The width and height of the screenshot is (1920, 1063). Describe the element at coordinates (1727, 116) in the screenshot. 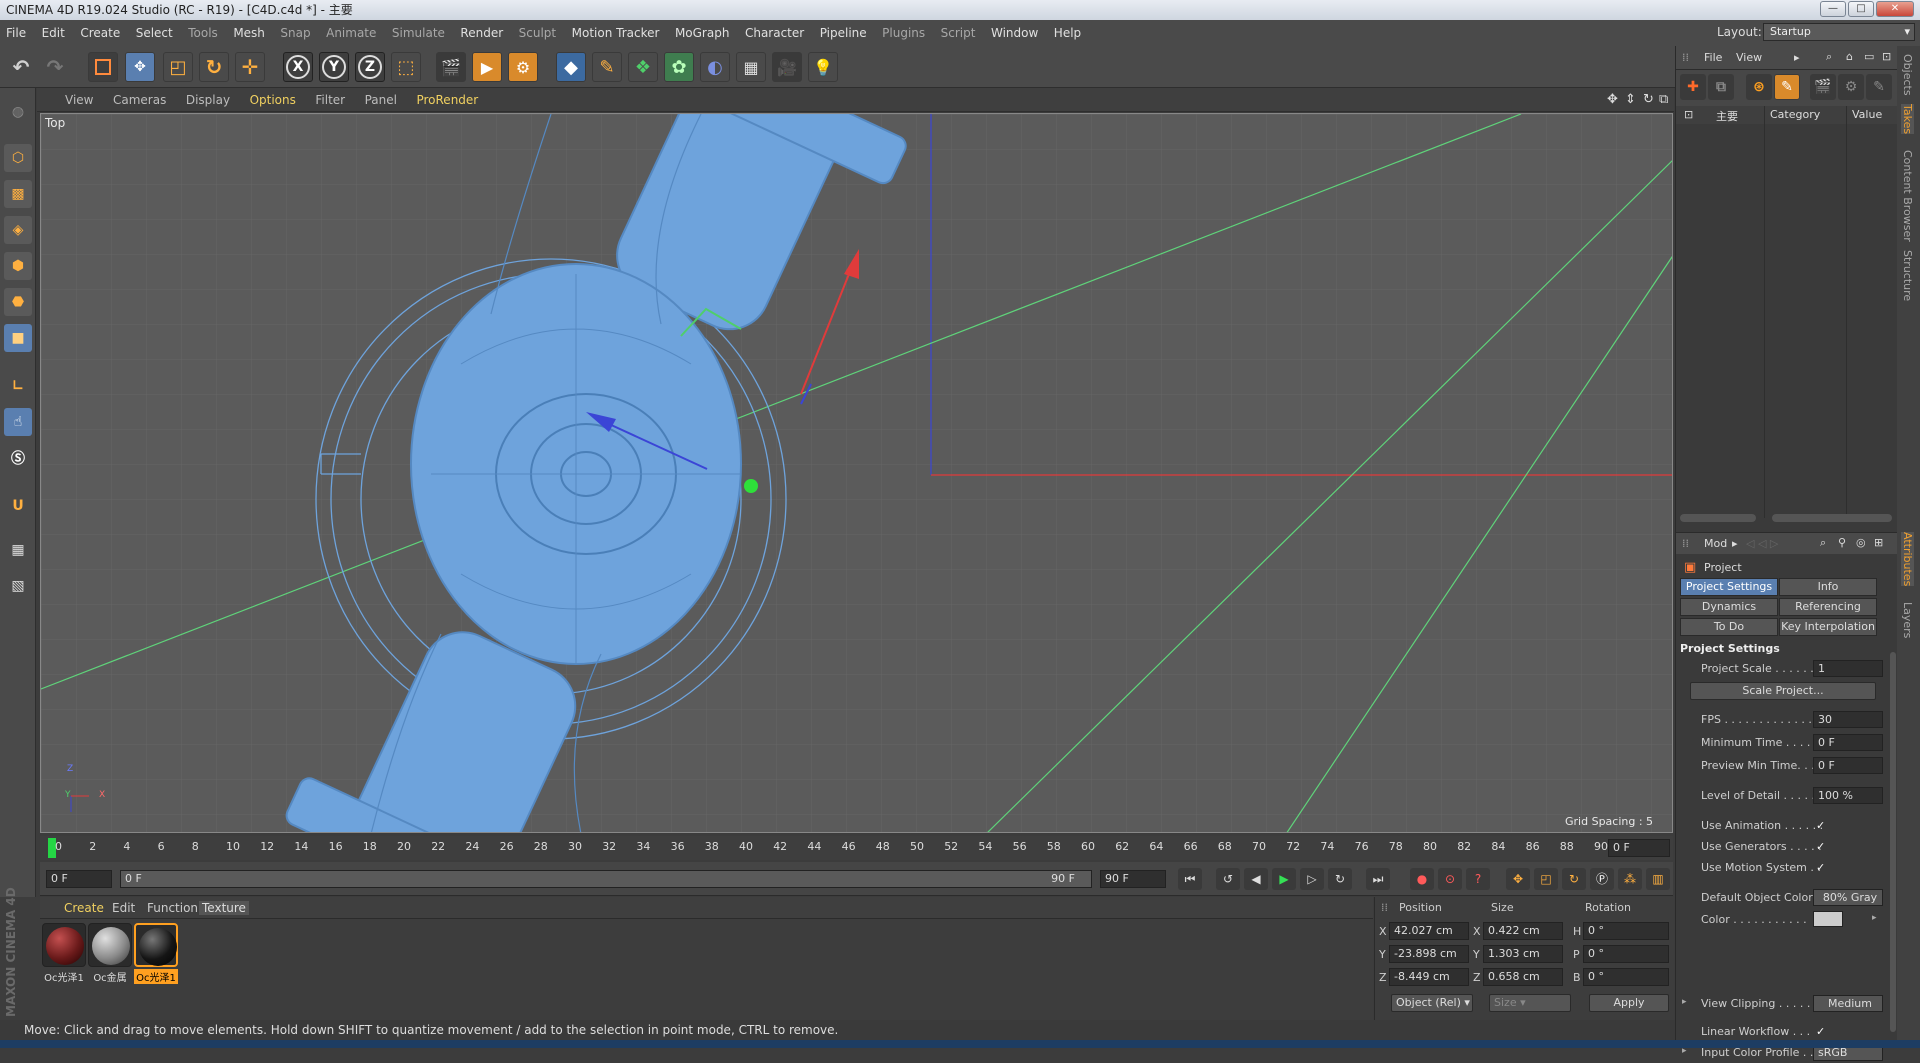

I see `take-main-label: 主要` at that location.